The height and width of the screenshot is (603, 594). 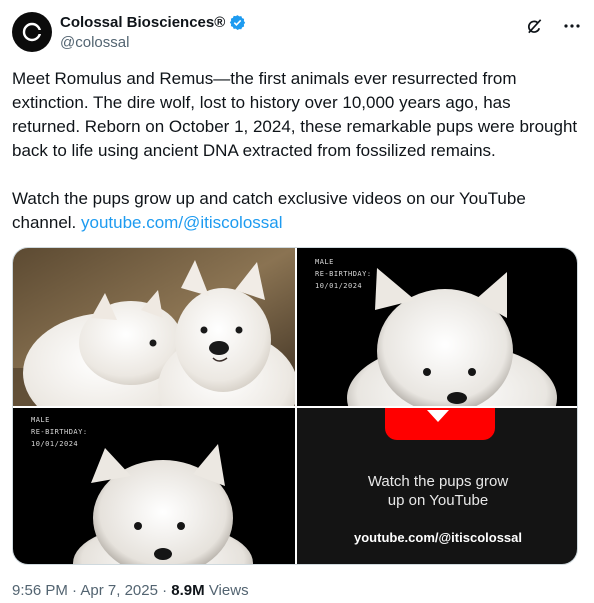 I want to click on name-row: Colossal Biosciences®, so click(x=153, y=22).